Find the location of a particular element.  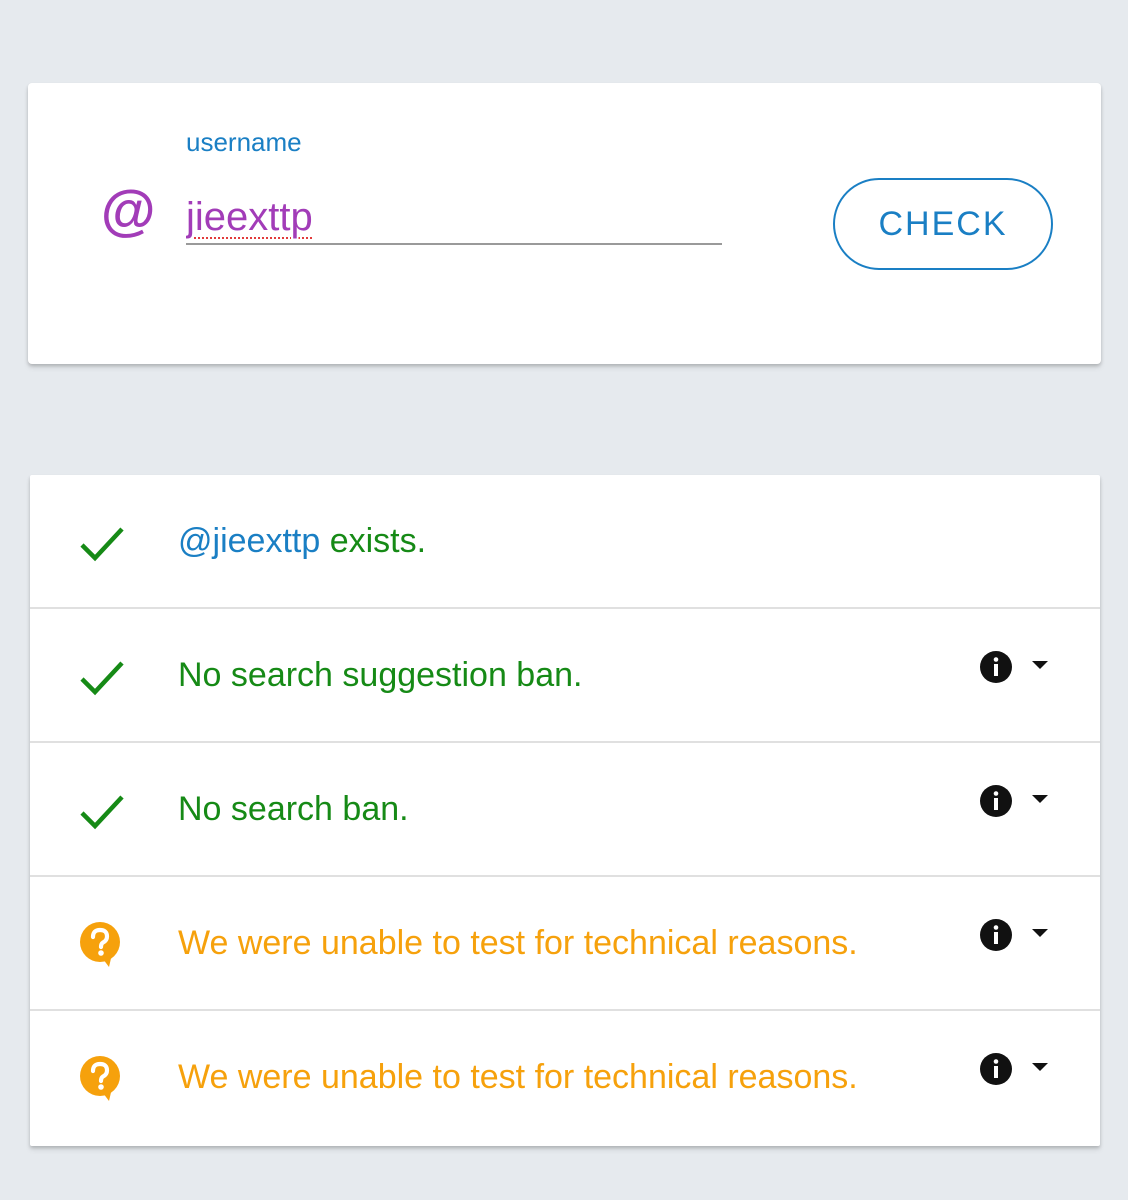

result-text: No search suggestion ban. is located at coordinates (380, 675).